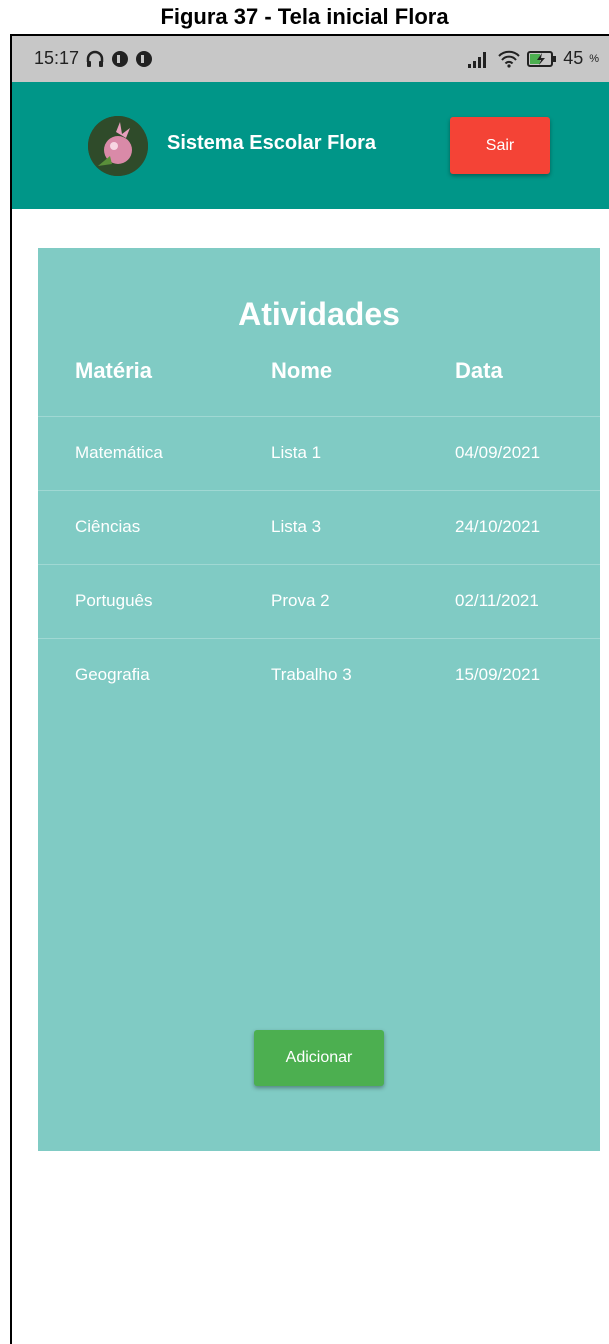  What do you see at coordinates (304, 16) in the screenshot?
I see `figure-caption: Figura 37 - Tela inicial Flora` at bounding box center [304, 16].